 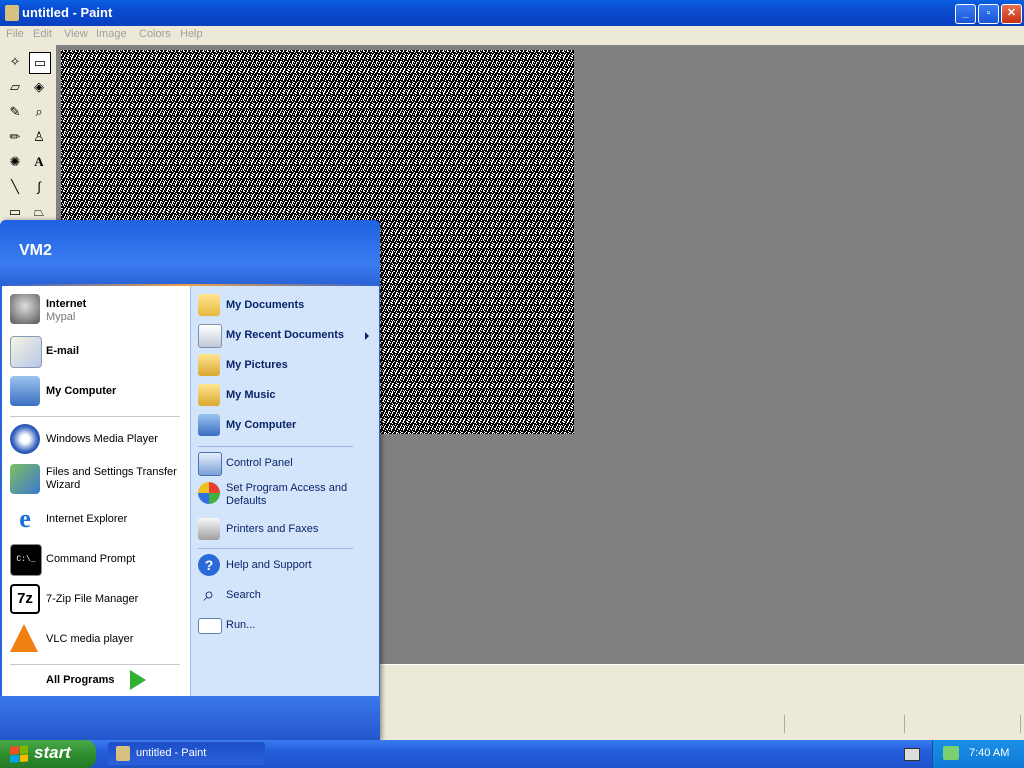 I want to click on place-label: My Pictures, so click(x=257, y=365).